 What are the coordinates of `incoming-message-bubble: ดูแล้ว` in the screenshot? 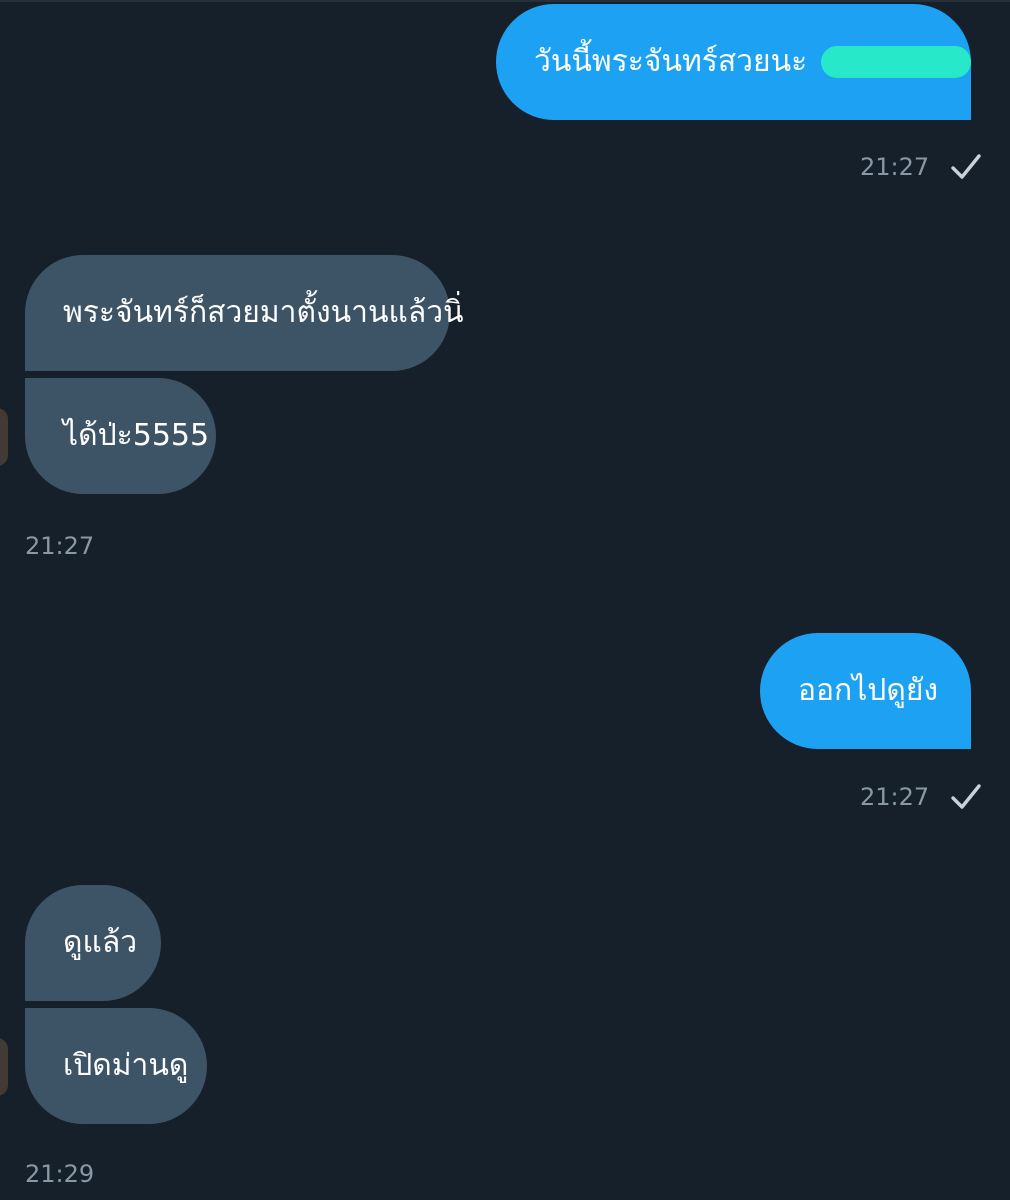 It's located at (93, 943).